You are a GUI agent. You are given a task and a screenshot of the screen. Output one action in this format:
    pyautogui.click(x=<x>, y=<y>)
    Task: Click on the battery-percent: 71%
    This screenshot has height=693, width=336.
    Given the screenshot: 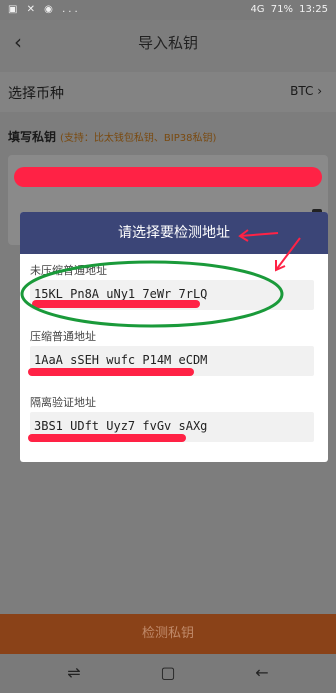 What is the action you would take?
    pyautogui.click(x=281, y=9)
    